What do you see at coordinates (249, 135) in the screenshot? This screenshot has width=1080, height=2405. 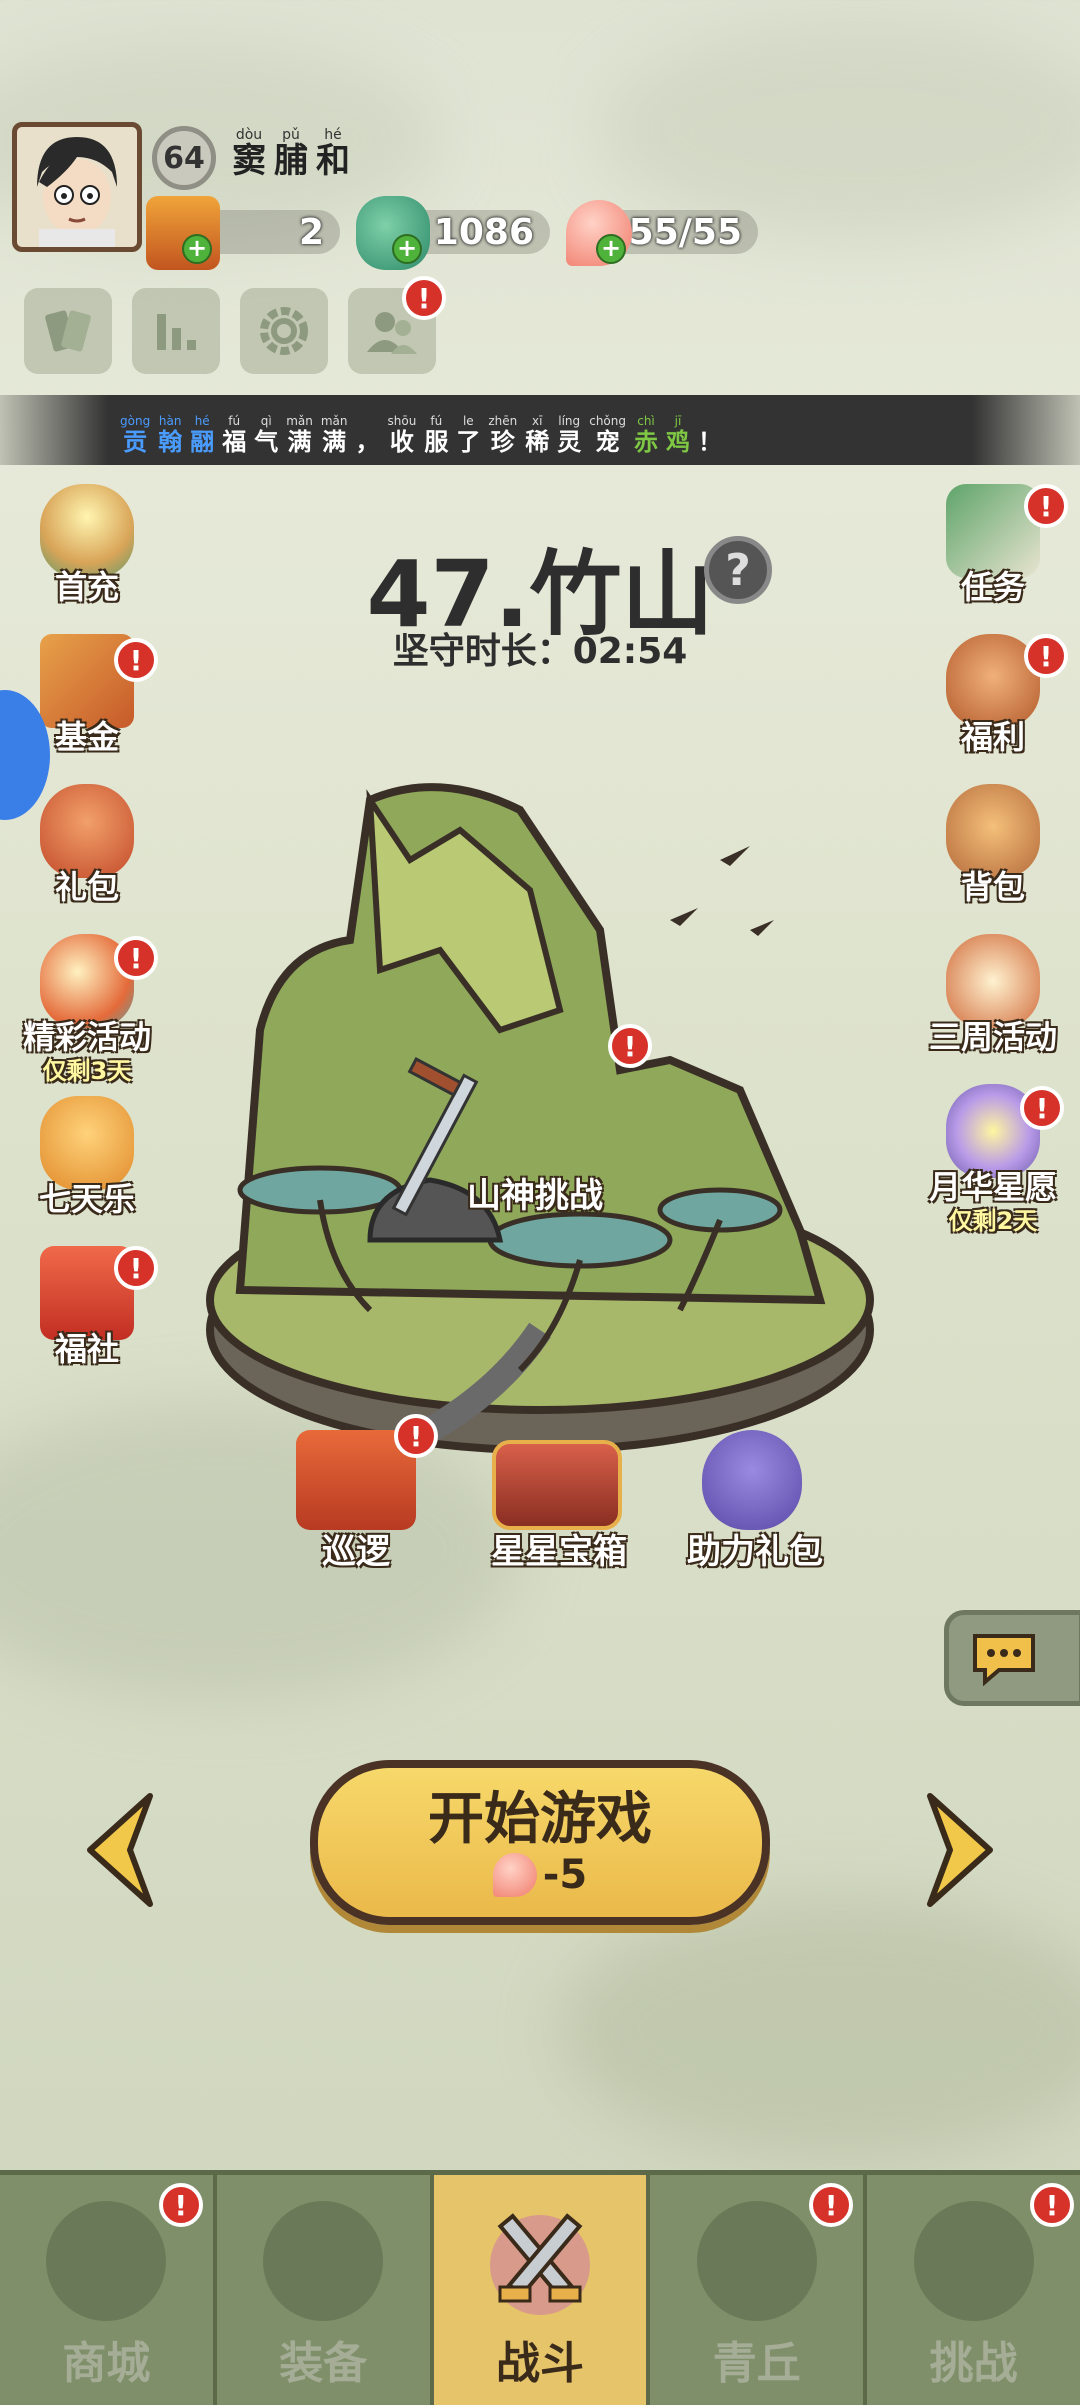 I see `name-pinyin: dòu` at bounding box center [249, 135].